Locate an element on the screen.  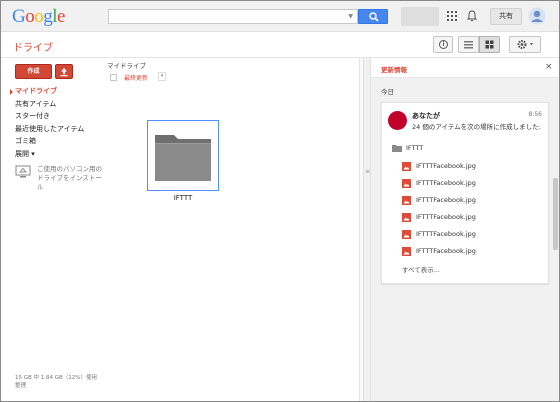
list-view-button is located at coordinates (468, 44).